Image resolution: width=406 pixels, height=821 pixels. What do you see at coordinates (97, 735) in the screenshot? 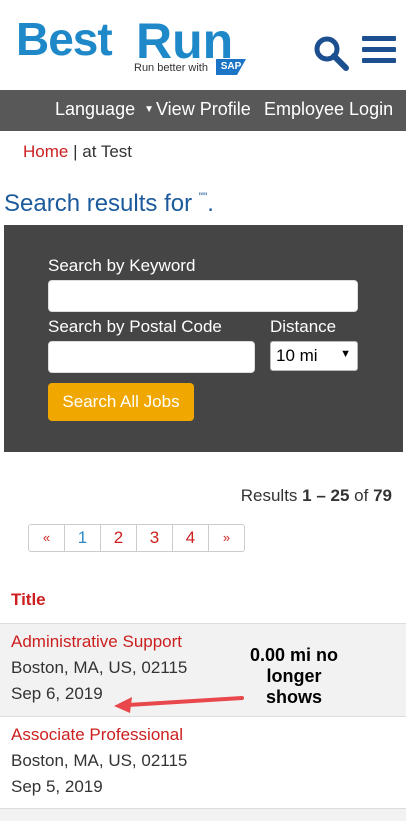
I see `job-title-link: Associate Professional` at bounding box center [97, 735].